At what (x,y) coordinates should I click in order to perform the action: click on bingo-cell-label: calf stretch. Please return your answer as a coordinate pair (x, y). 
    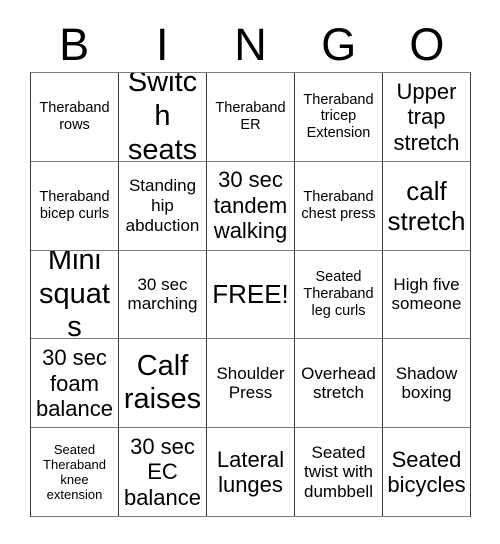
    Looking at the image, I should click on (426, 205).